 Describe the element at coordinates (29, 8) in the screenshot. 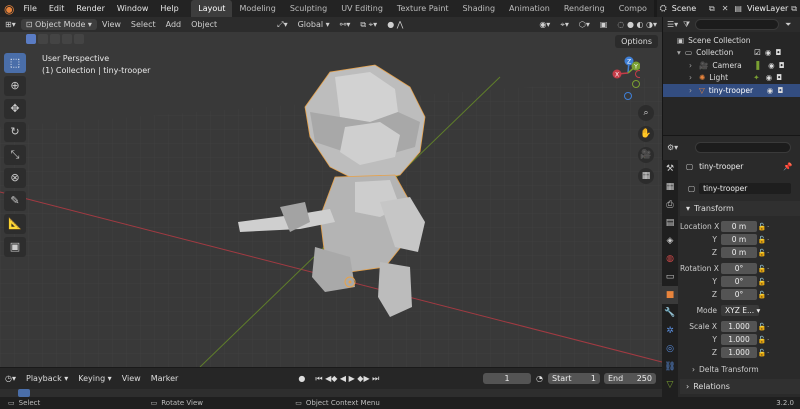

I see `menu-file: File` at that location.